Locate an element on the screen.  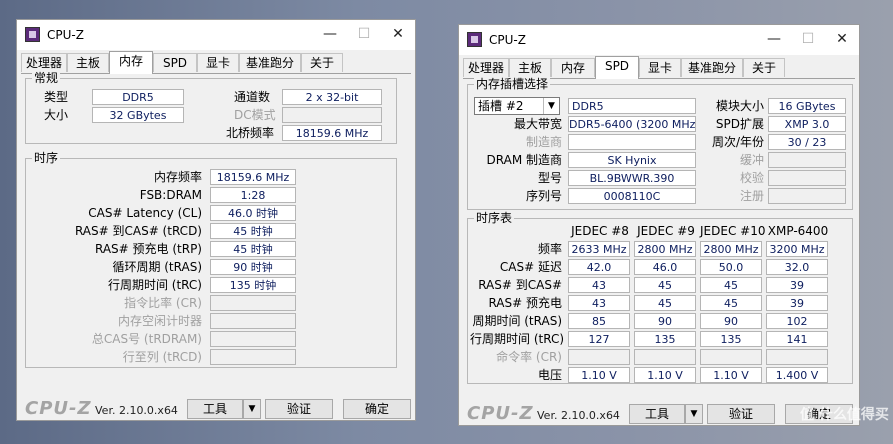
max-bw-value: DDR5-6400 (3200 MHz) is located at coordinates (632, 124).